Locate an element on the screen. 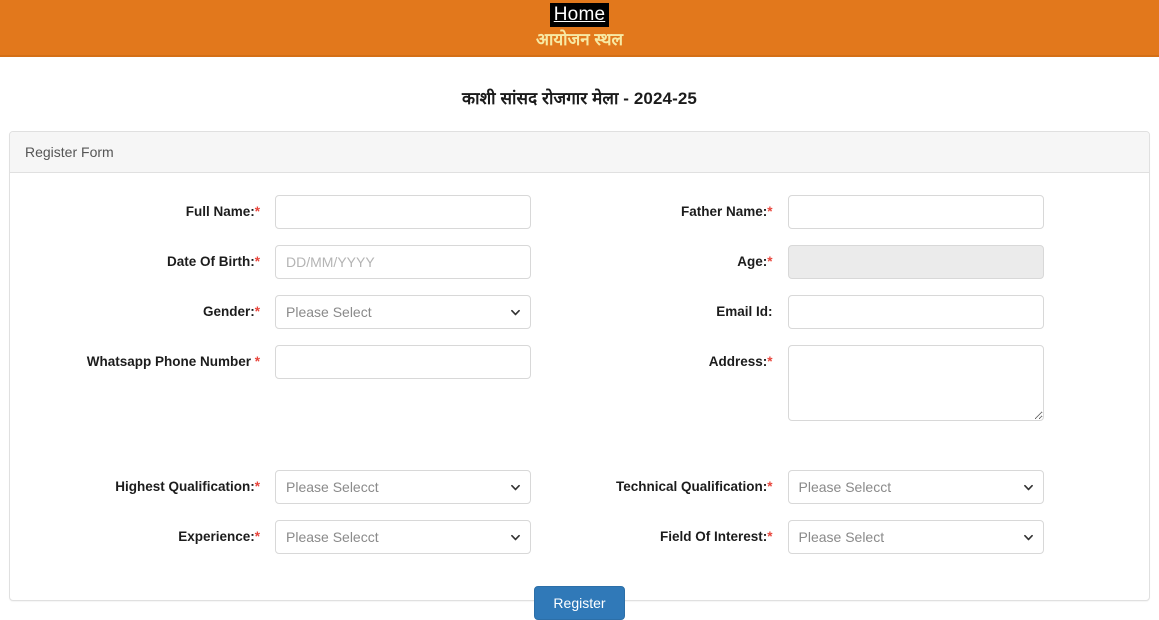 The height and width of the screenshot is (620, 1159). panel-heading: Register Form is located at coordinates (579, 152).